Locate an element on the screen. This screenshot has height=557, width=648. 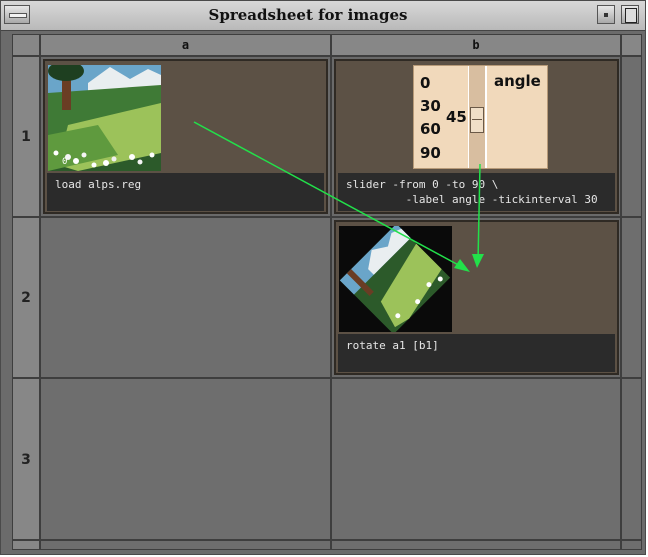
grid-corner-right is located at coordinates (631, 45).